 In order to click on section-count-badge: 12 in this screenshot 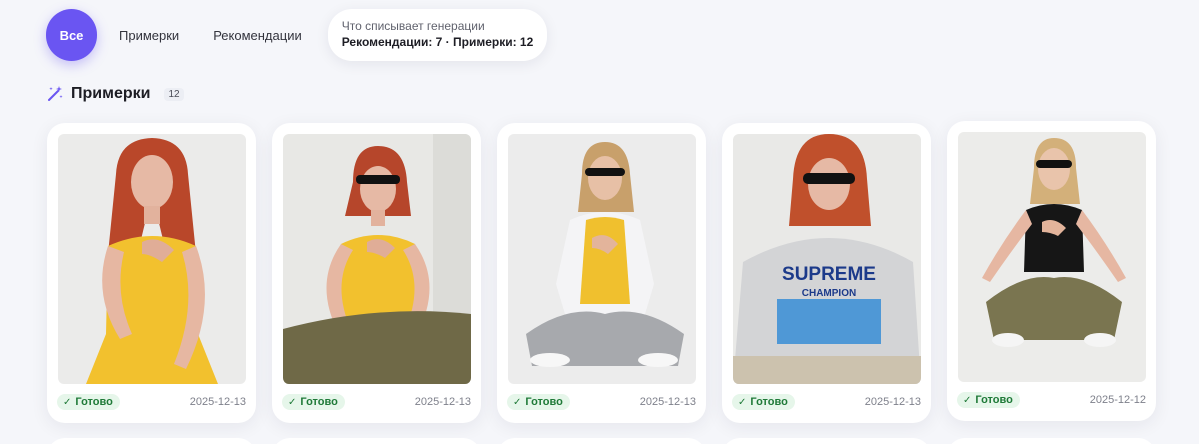, I will do `click(174, 94)`.